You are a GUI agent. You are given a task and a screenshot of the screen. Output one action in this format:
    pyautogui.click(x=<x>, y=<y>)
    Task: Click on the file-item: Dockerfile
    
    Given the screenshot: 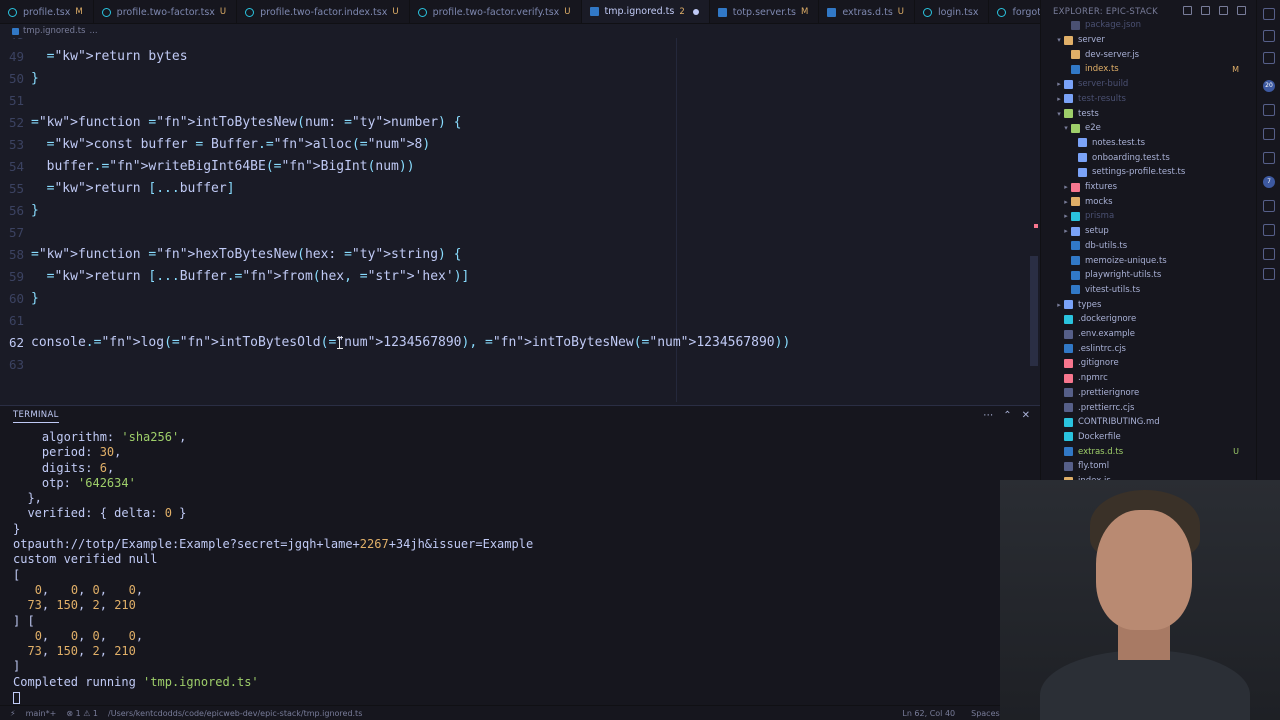 What is the action you would take?
    pyautogui.click(x=1148, y=437)
    